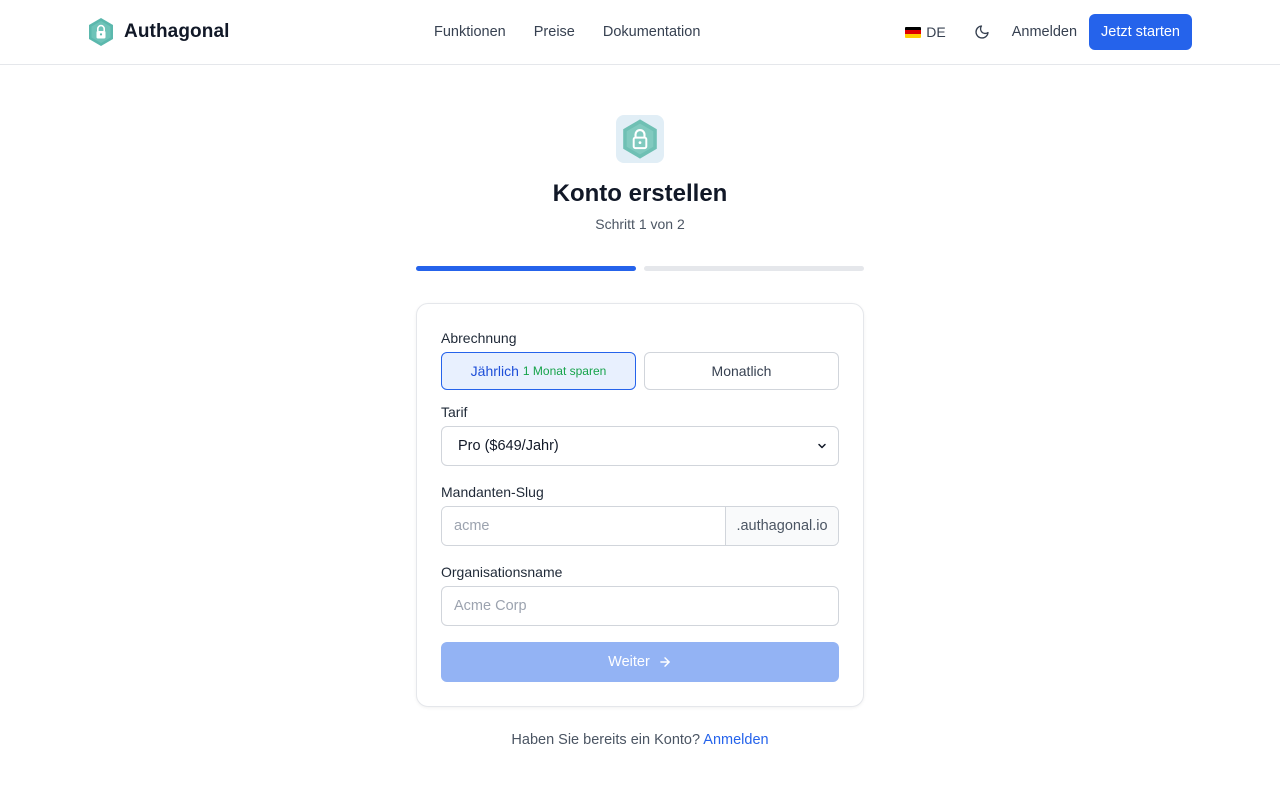 This screenshot has height=800, width=1280. Describe the element at coordinates (606, 740) in the screenshot. I see `signin-question: Haben Sie bereits ein Konto?` at that location.